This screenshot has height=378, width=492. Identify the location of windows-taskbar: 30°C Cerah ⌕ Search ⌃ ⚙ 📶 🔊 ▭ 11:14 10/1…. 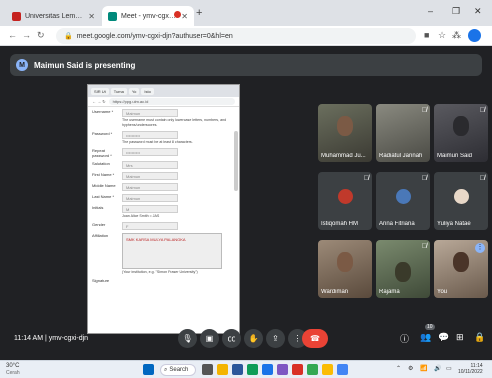
(246, 369).